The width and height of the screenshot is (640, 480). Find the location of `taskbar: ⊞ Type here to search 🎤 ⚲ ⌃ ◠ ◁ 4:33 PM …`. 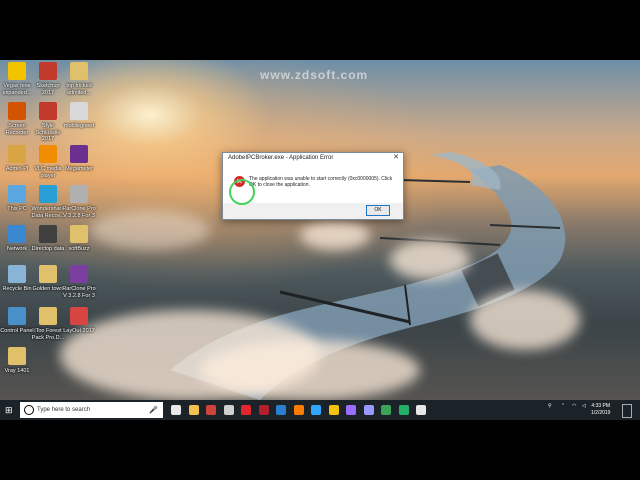

taskbar: ⊞ Type here to search 🎤 ⚲ ⌃ ◠ ◁ 4:33 PM … is located at coordinates (320, 410).